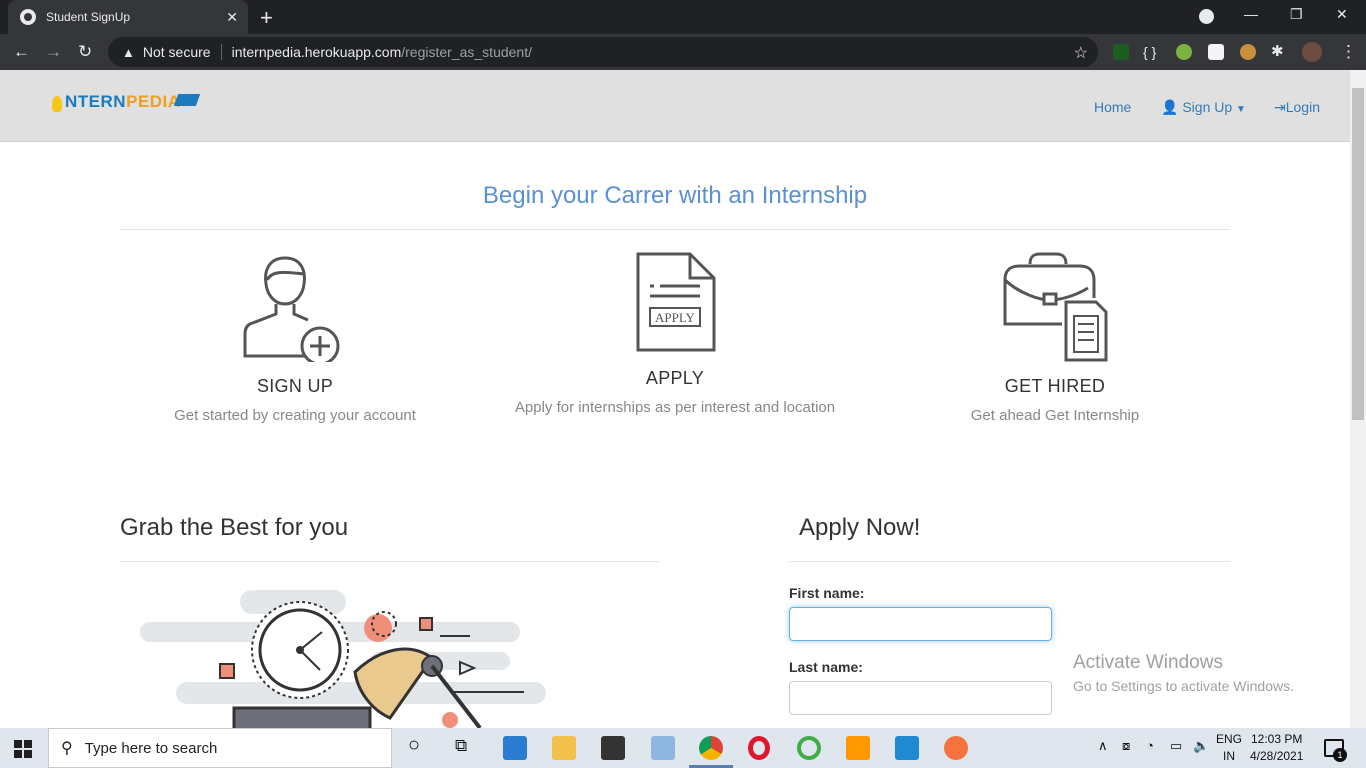 The width and height of the screenshot is (1366, 768). Describe the element at coordinates (920, 698) in the screenshot. I see `last-name-input` at that location.